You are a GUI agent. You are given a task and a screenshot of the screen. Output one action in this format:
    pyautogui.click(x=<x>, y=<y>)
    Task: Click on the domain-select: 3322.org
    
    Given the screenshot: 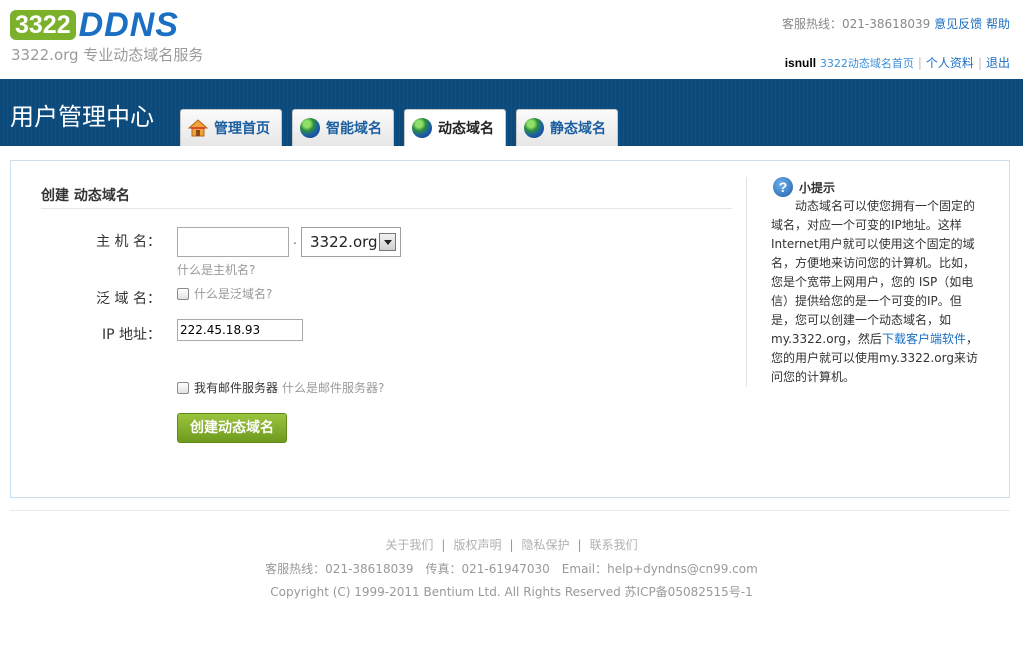 What is the action you would take?
    pyautogui.click(x=351, y=242)
    